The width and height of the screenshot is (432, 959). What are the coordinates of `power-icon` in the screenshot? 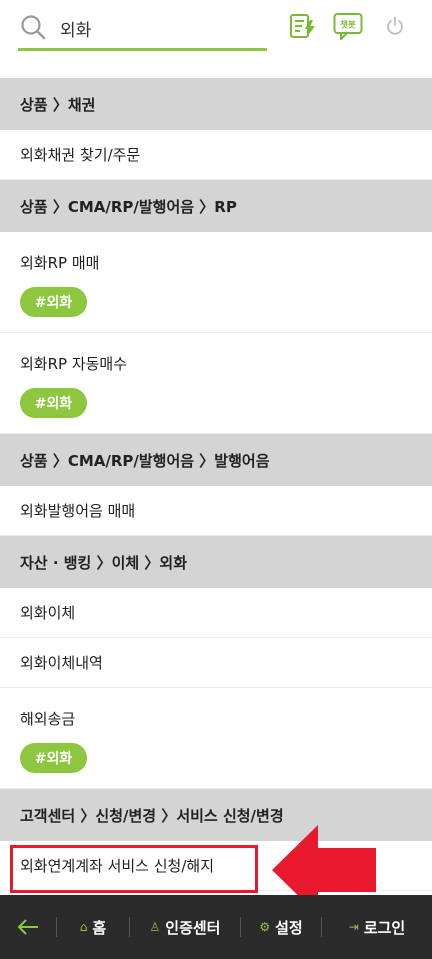 It's located at (395, 26).